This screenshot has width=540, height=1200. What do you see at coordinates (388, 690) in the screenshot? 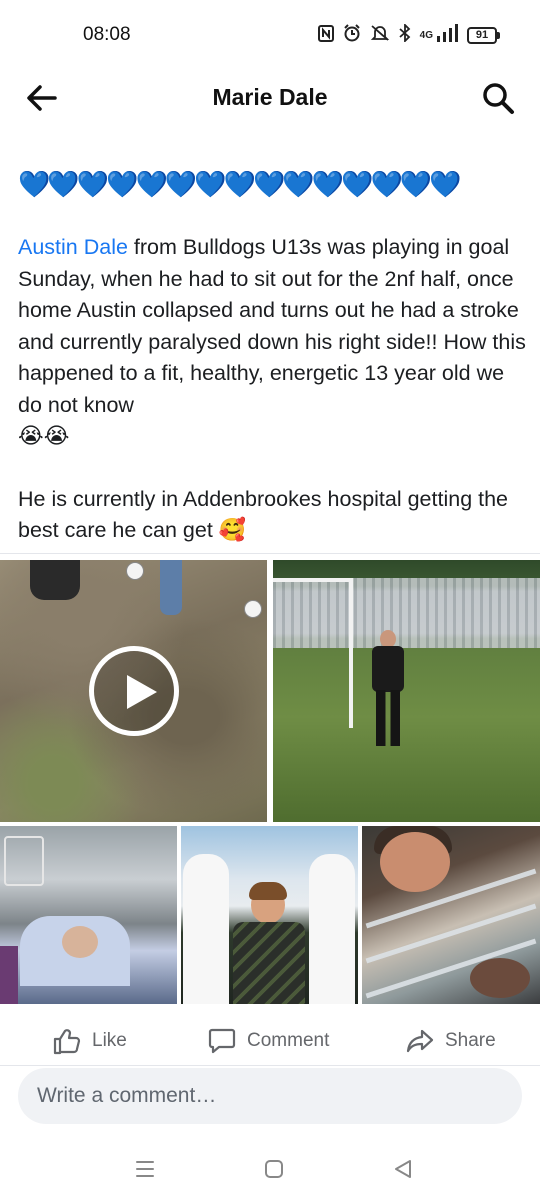
I see `goalkeeper-figure` at bounding box center [388, 690].